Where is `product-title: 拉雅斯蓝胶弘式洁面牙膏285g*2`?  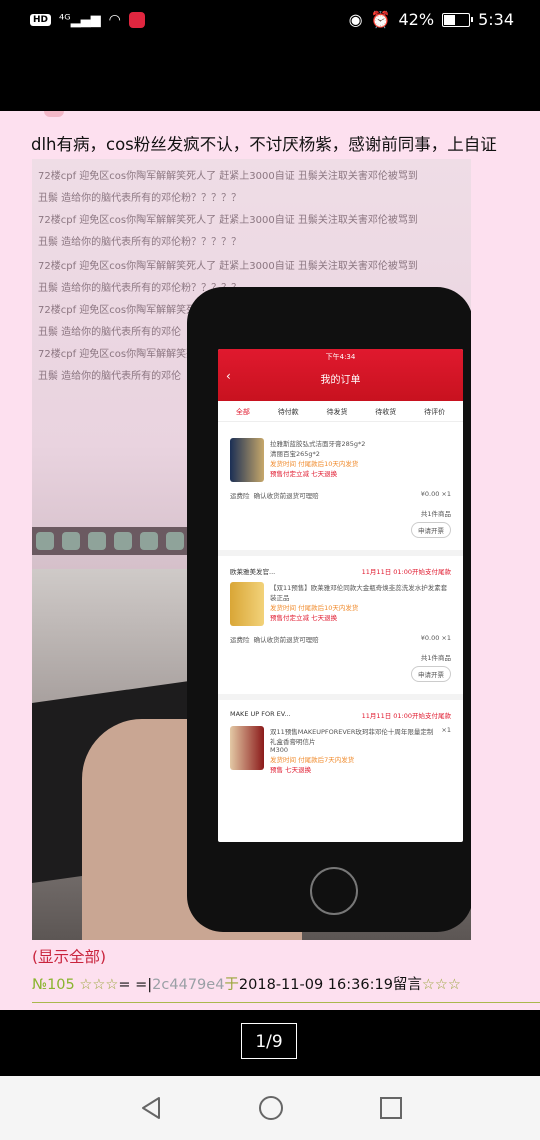 product-title: 拉雅斯蓝胶弘式洁面牙膏285g*2 is located at coordinates (318, 444).